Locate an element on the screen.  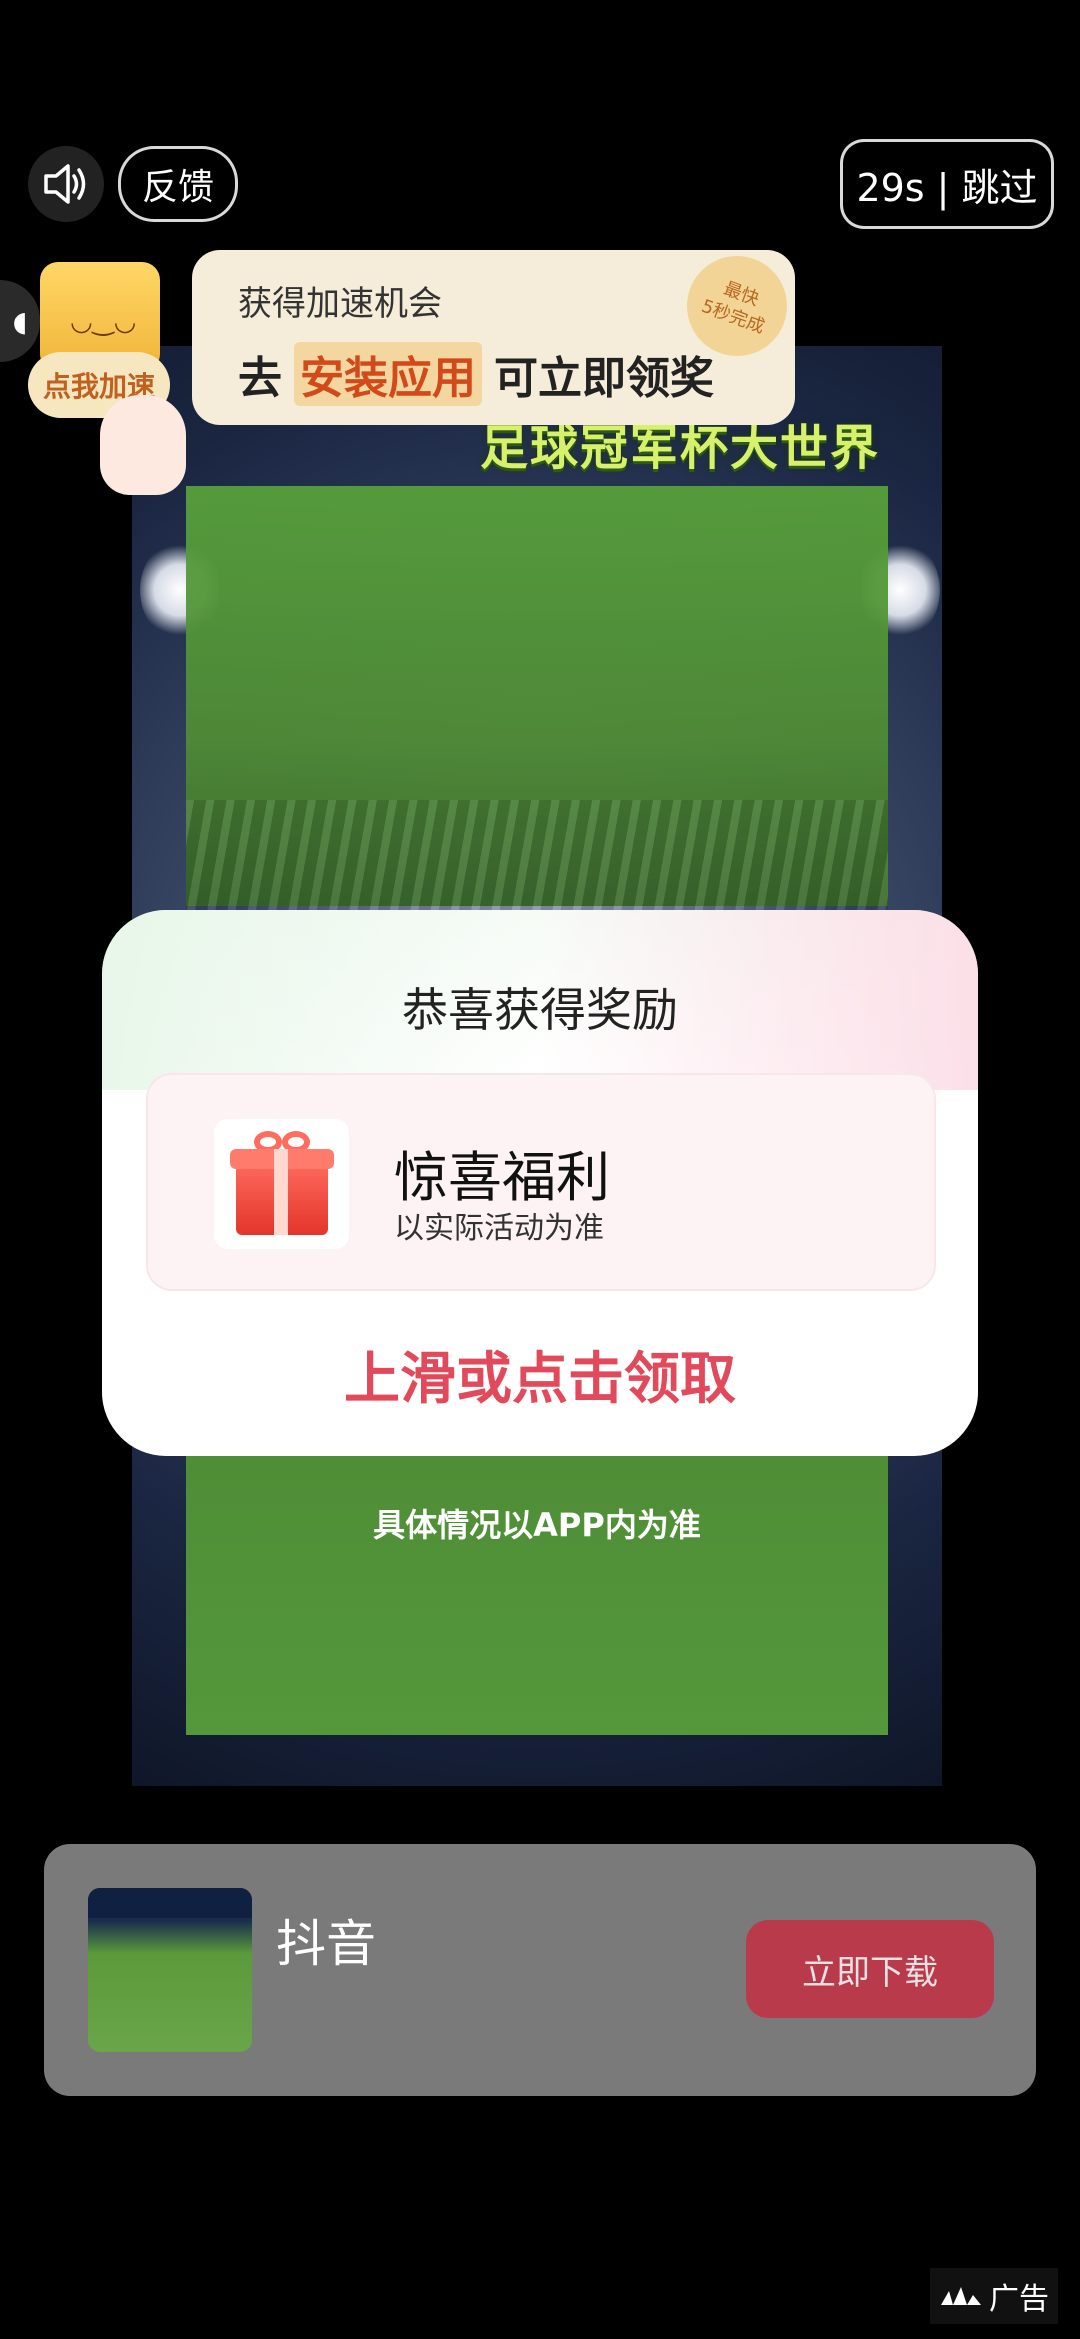
ad-badge: 广告 is located at coordinates (994, 2296).